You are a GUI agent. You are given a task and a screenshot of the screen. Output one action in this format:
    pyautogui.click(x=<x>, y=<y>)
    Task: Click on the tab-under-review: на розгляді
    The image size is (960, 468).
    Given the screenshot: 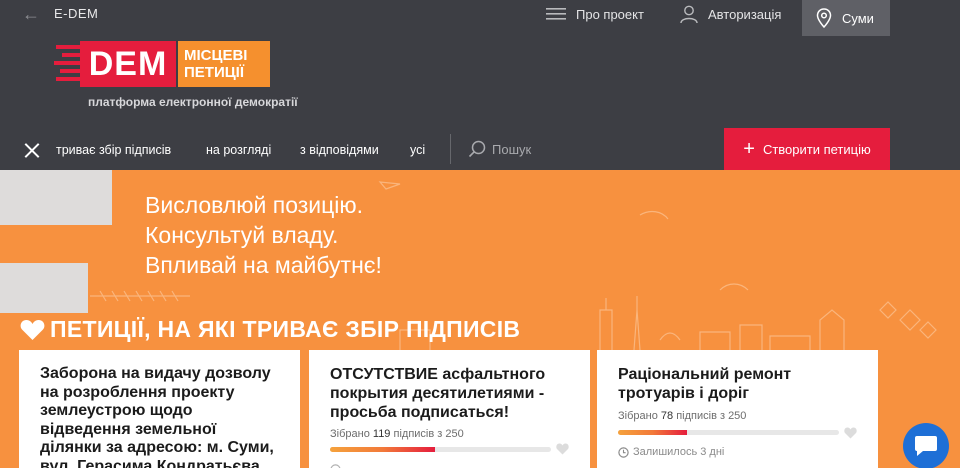 What is the action you would take?
    pyautogui.click(x=238, y=150)
    